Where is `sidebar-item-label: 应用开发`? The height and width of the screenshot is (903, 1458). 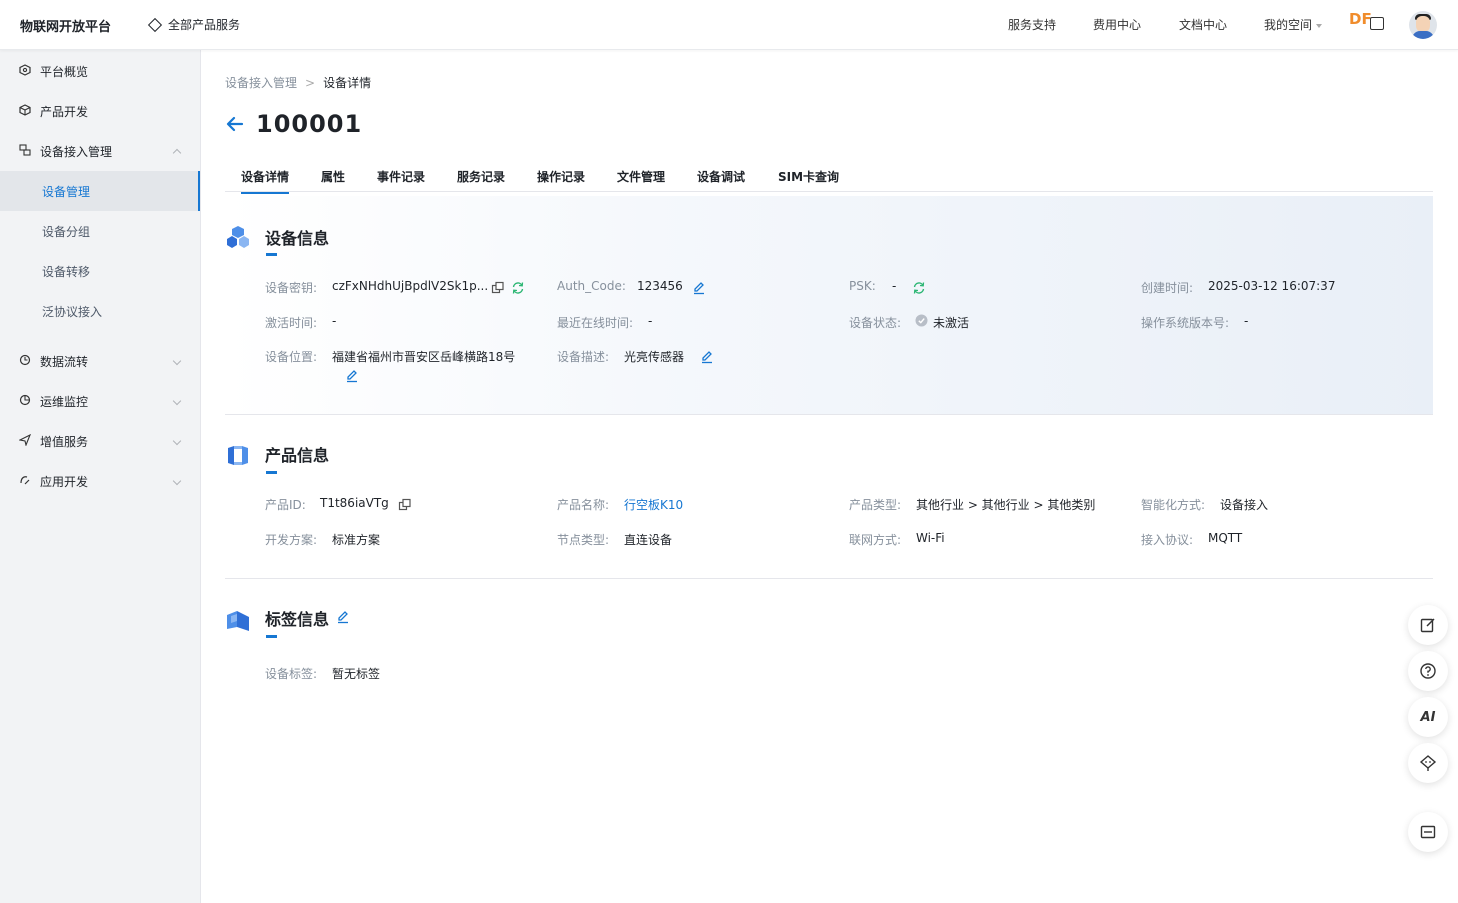
sidebar-item-label: 应用开发 is located at coordinates (64, 481).